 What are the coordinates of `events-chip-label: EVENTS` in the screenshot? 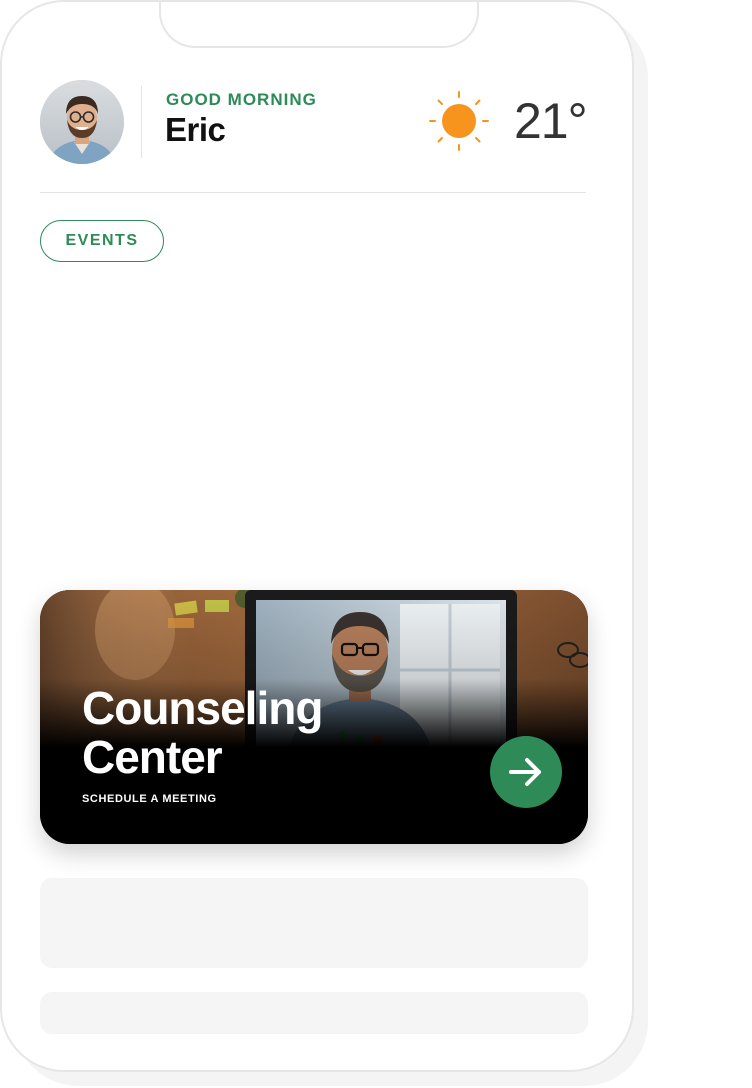 It's located at (102, 240).